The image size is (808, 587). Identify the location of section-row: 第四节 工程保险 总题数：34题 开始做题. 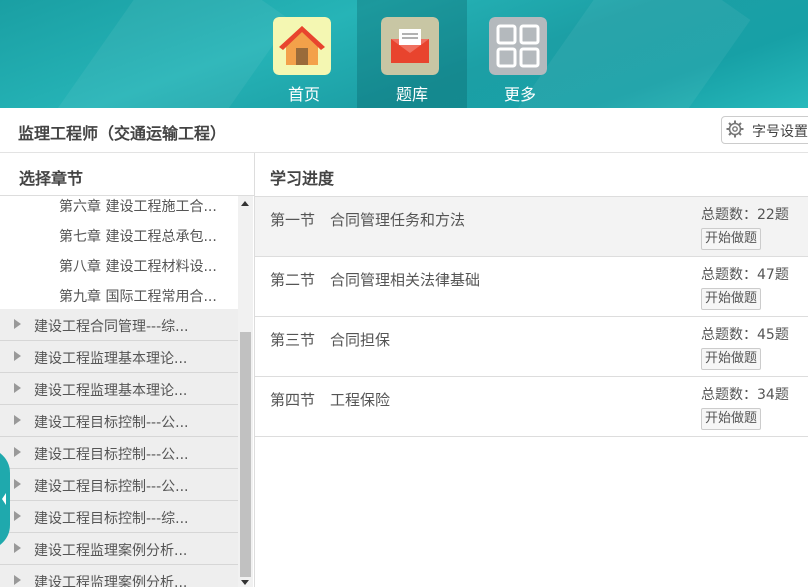
(531, 407).